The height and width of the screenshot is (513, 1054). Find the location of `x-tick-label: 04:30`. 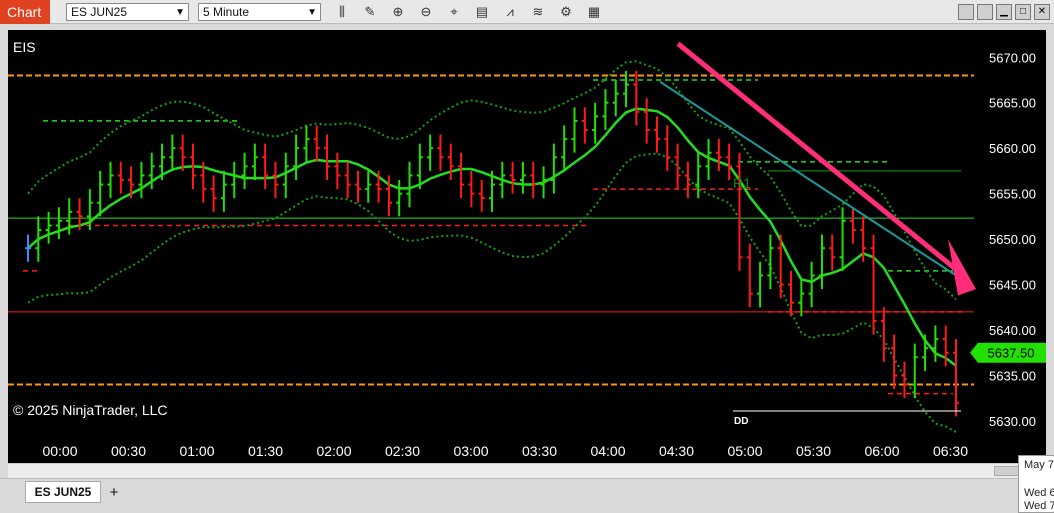

x-tick-label: 04:30 is located at coordinates (676, 451).